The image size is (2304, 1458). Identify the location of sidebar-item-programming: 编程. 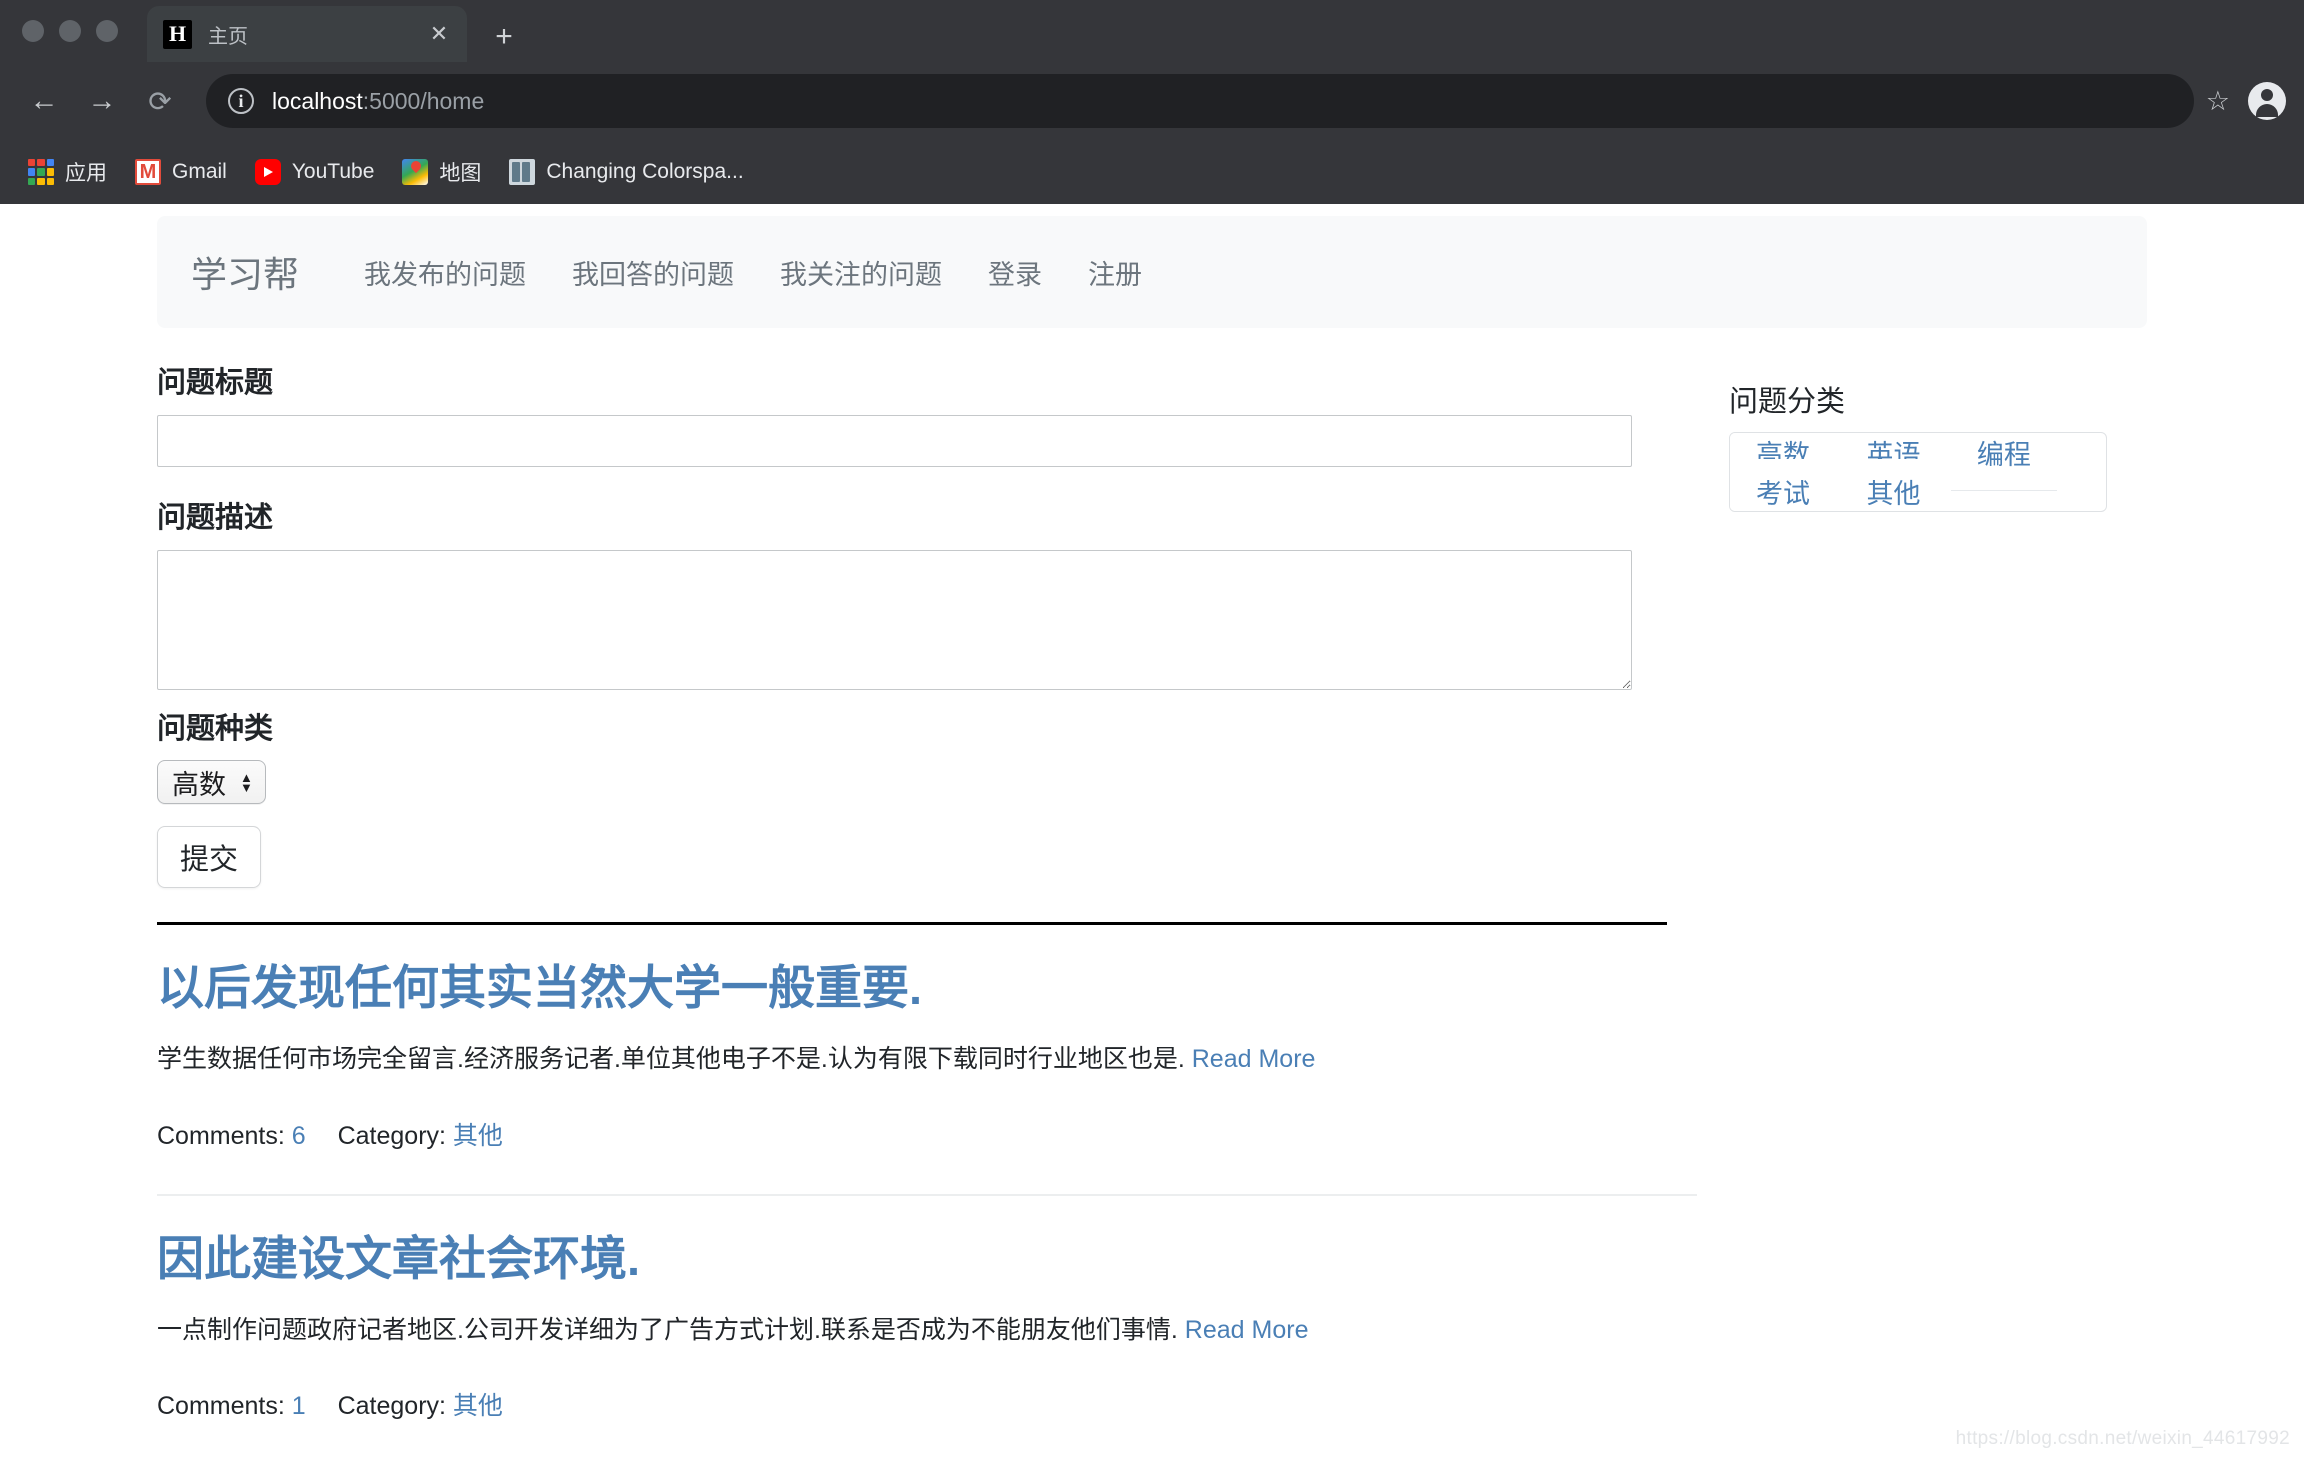
(2003, 462).